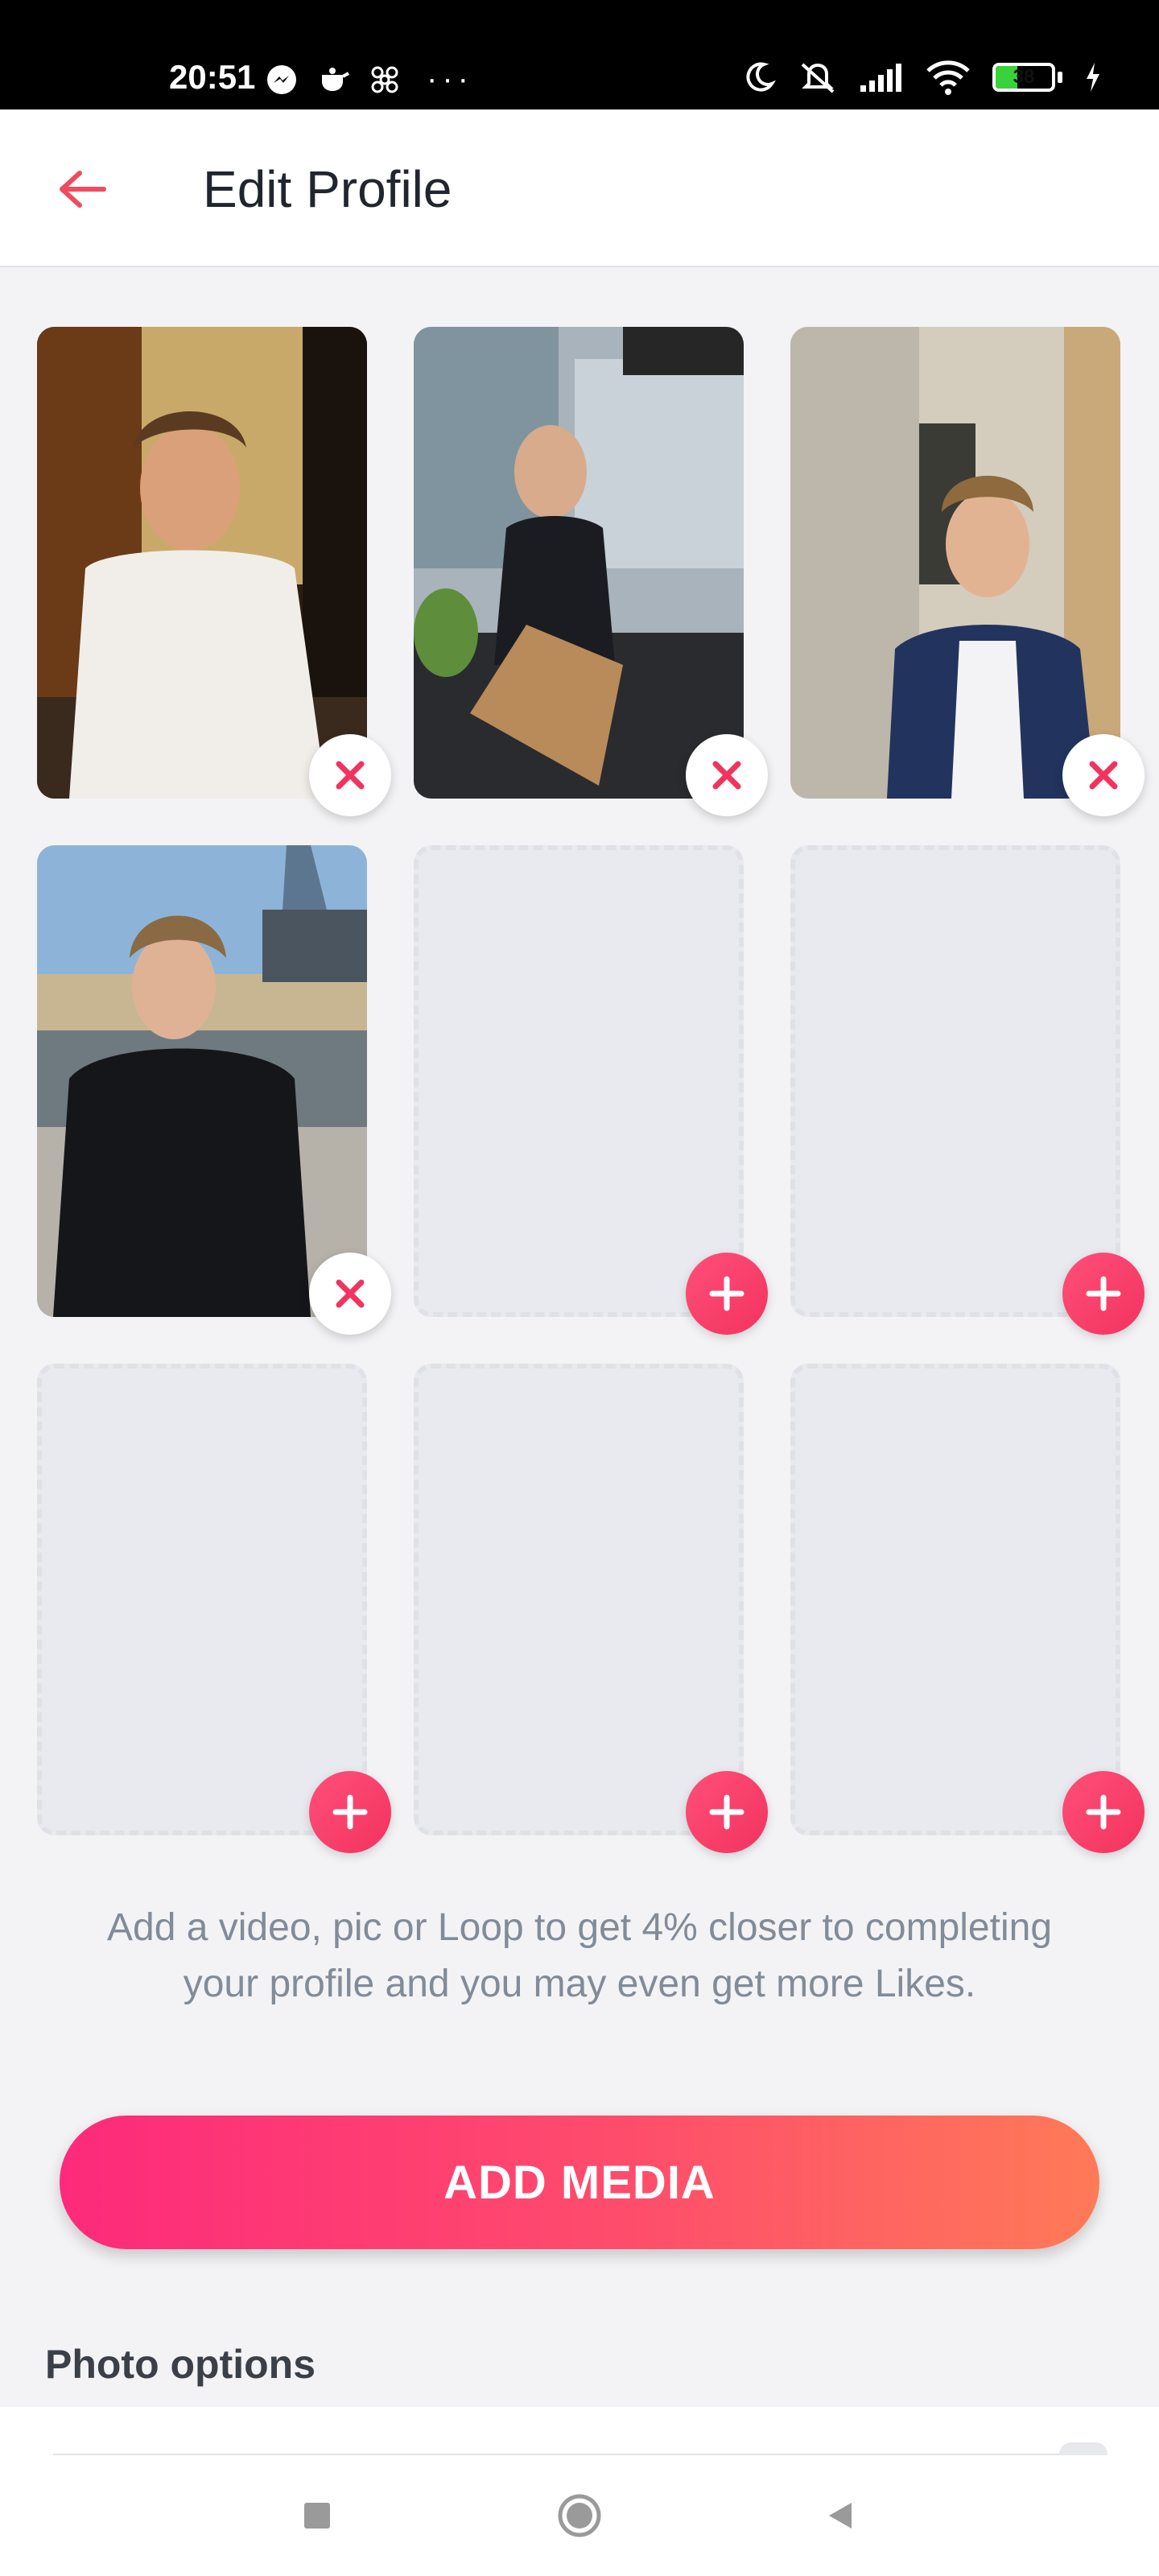 The width and height of the screenshot is (1159, 2576). Describe the element at coordinates (579, 2182) in the screenshot. I see `add-media-button: ADD MEDIA` at that location.